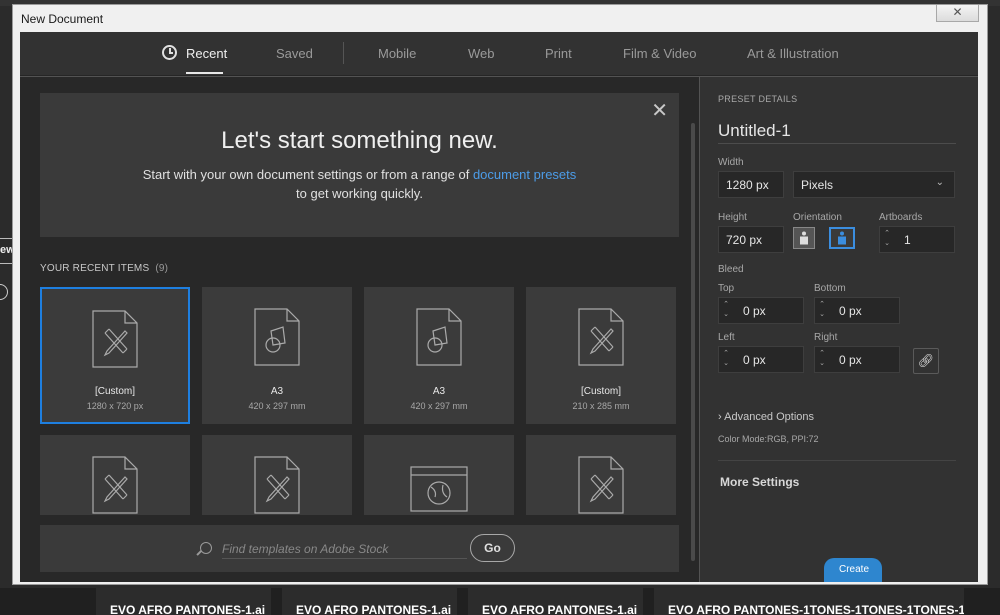  I want to click on portrait-orientation-button, so click(804, 238).